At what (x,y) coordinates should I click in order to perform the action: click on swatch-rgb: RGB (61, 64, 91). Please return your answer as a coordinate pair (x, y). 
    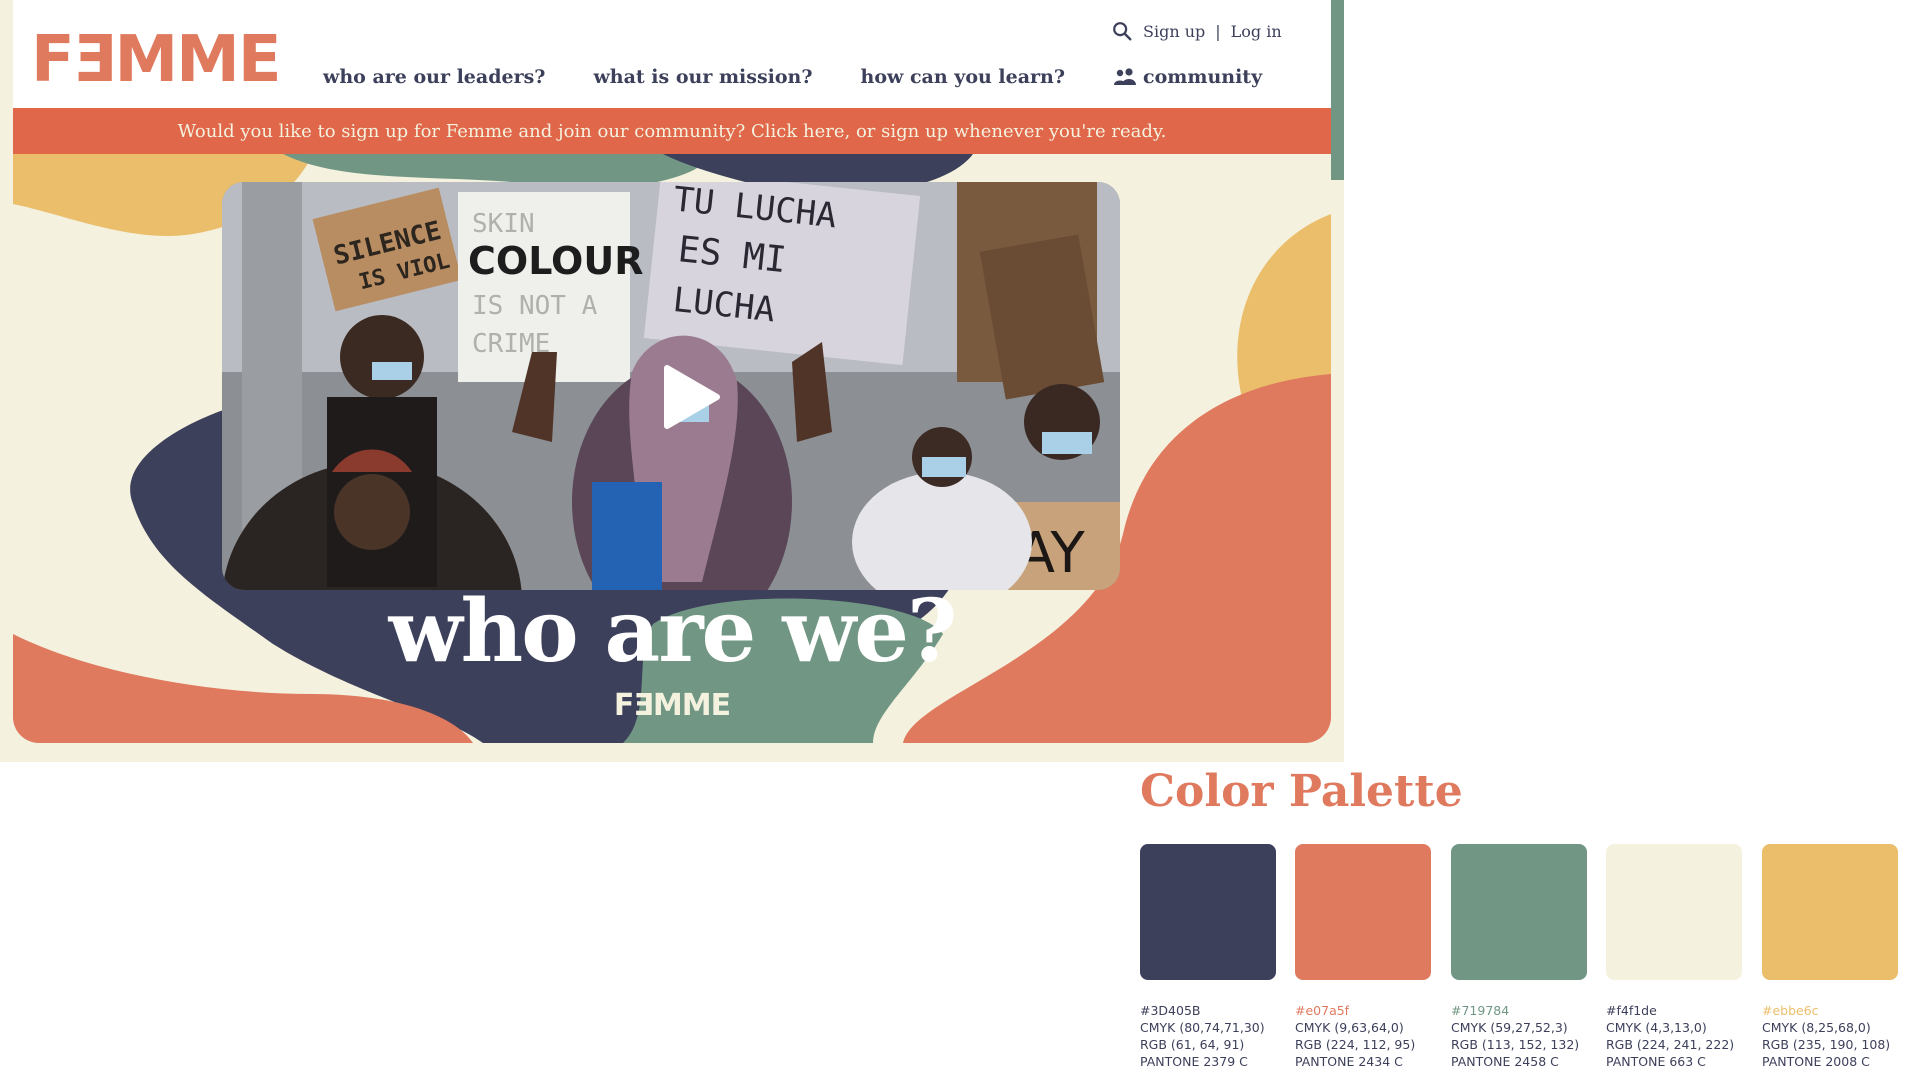
    Looking at the image, I should click on (1192, 1044).